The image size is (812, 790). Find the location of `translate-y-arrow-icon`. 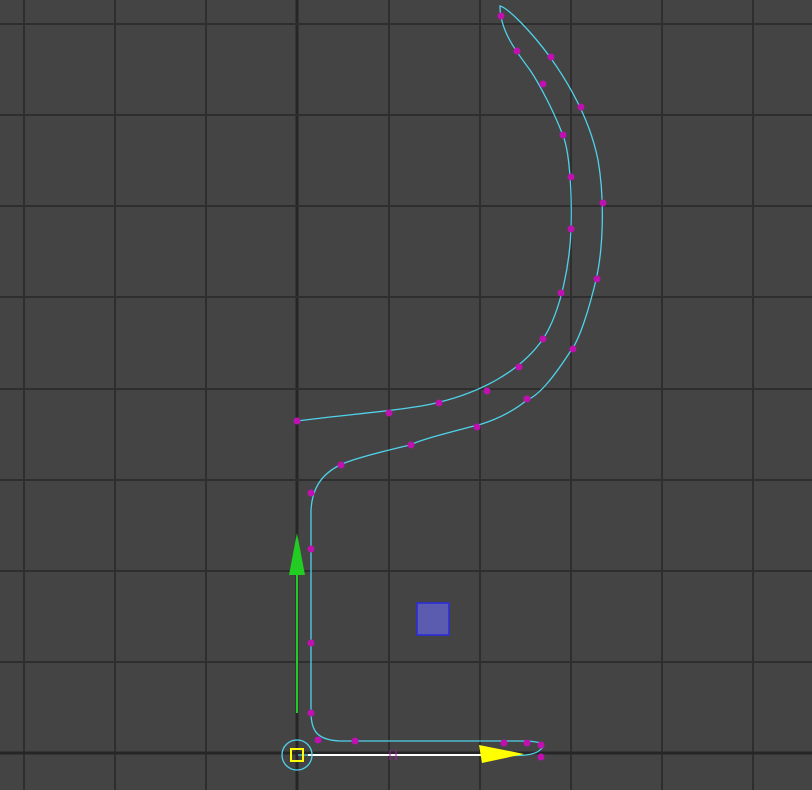

translate-y-arrow-icon is located at coordinates (297, 554).